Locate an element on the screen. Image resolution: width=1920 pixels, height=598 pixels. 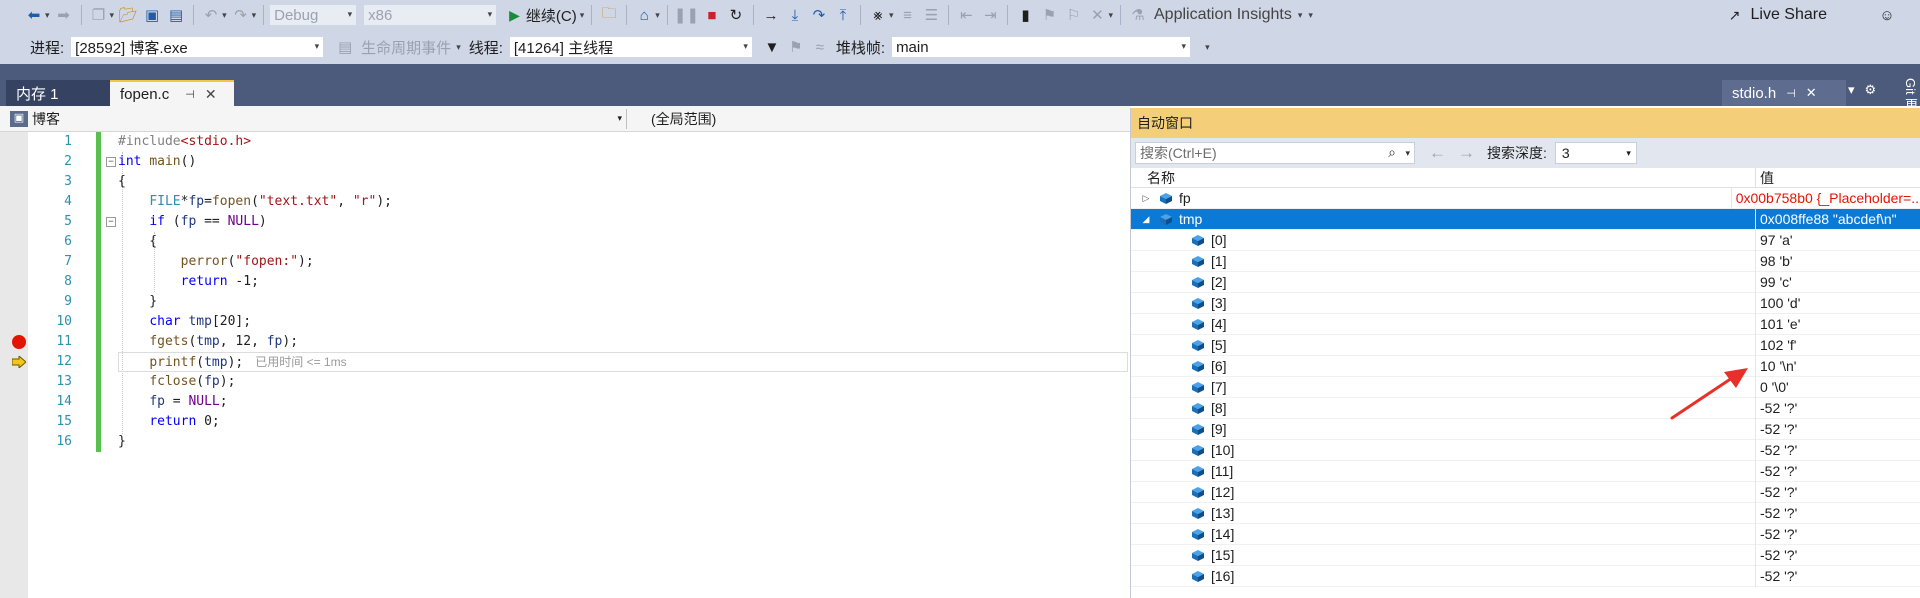
gear-icon: ⚙ is located at coordinates (1871, 90).